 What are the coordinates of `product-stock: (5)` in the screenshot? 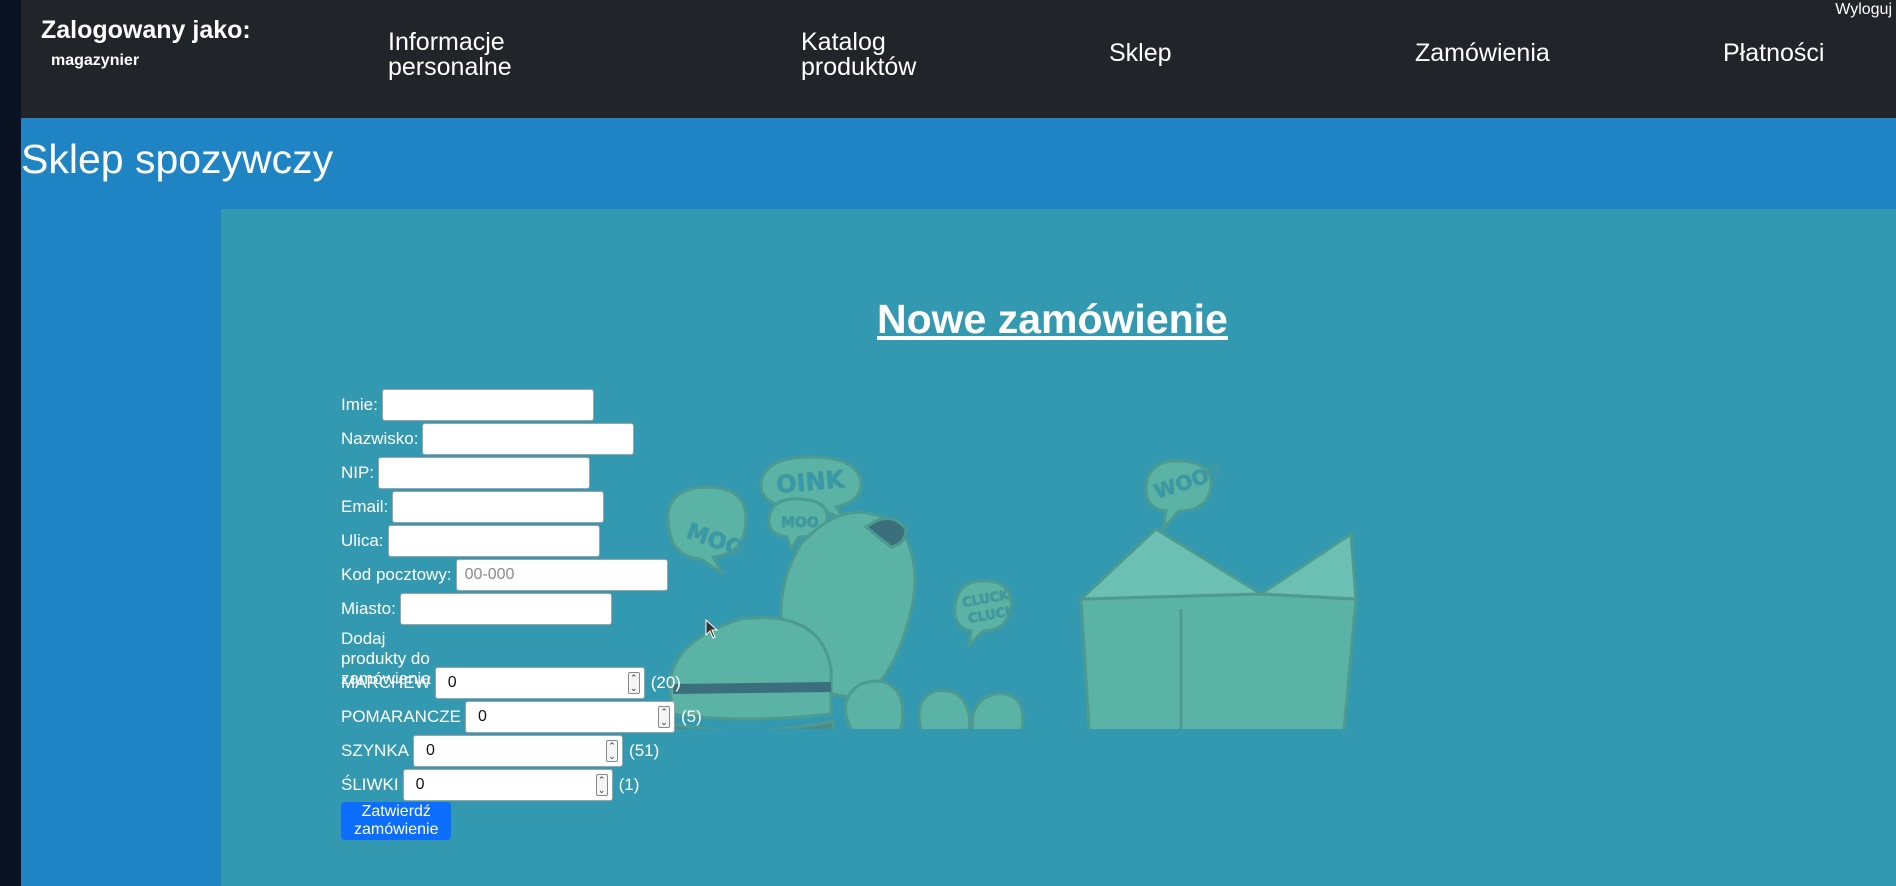 It's located at (691, 716).